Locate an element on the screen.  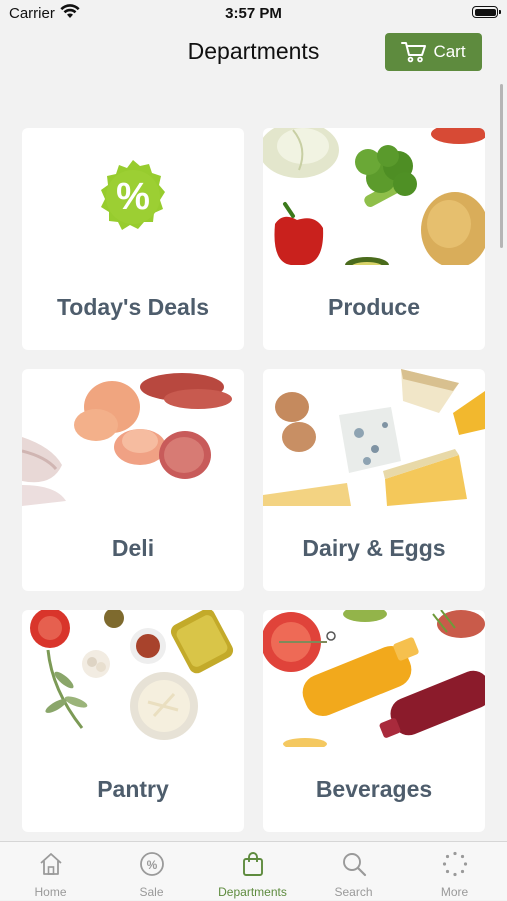
department-card-dairy-eggs: Dairy & Eggs is located at coordinates (374, 480).